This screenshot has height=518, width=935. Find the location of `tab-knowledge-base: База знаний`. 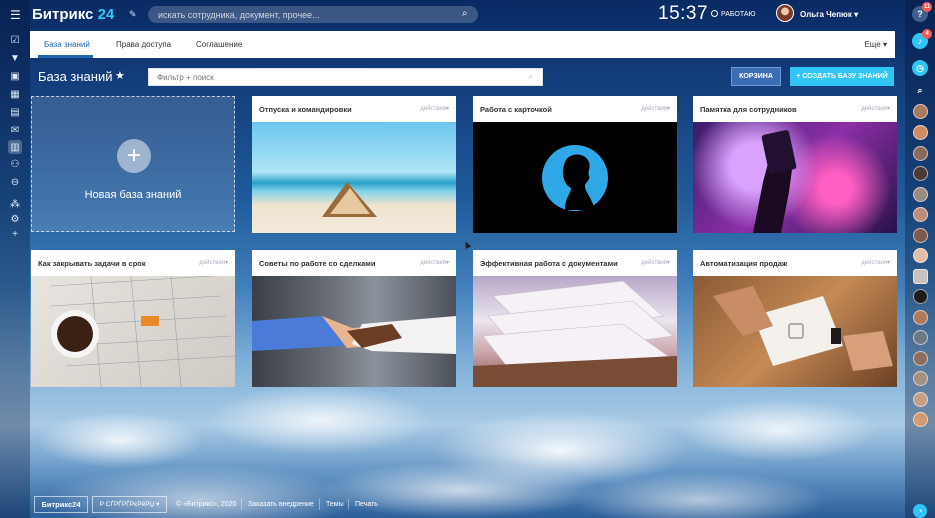

tab-knowledge-base: База знаний is located at coordinates (67, 44).